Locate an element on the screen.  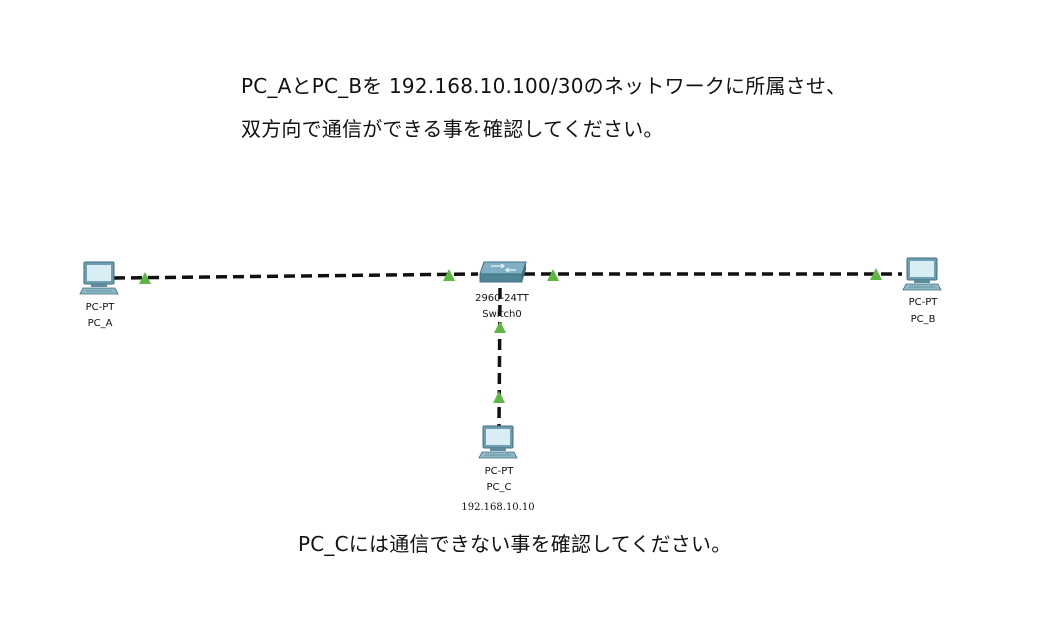
pc-b-model-label: PC-PT is located at coordinates (923, 302).